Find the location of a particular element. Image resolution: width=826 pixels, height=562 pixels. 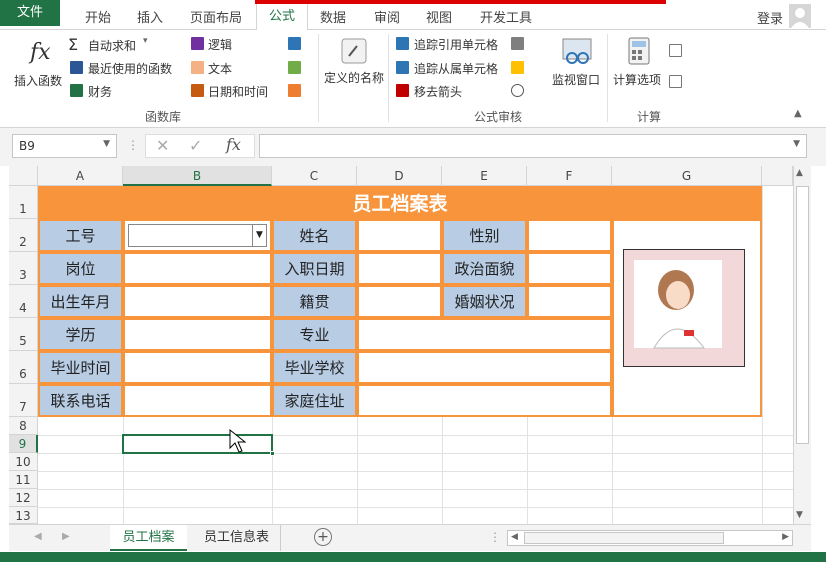

financial-button: 财务 is located at coordinates (100, 91).